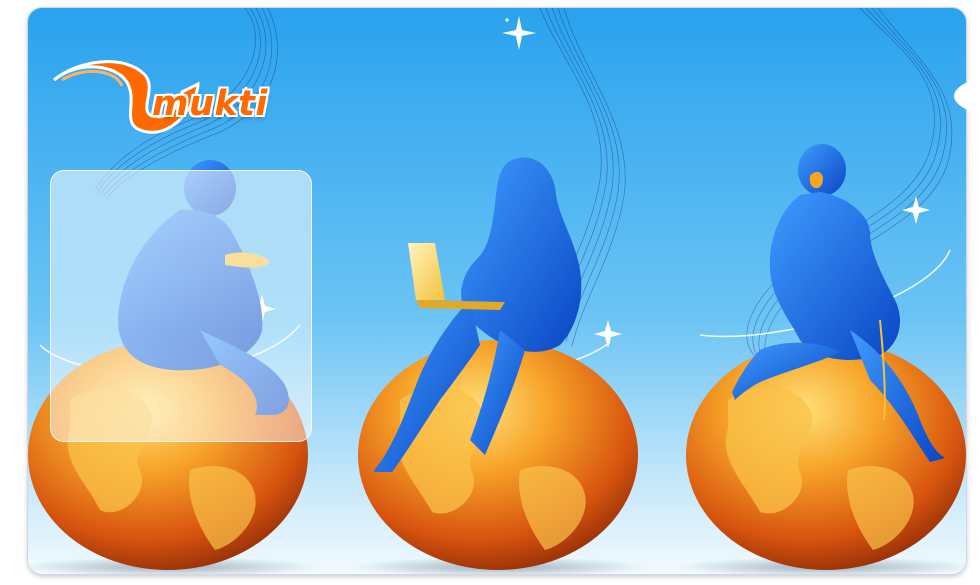  Describe the element at coordinates (181, 306) in the screenshot. I see `translucent-overlay-panel` at that location.